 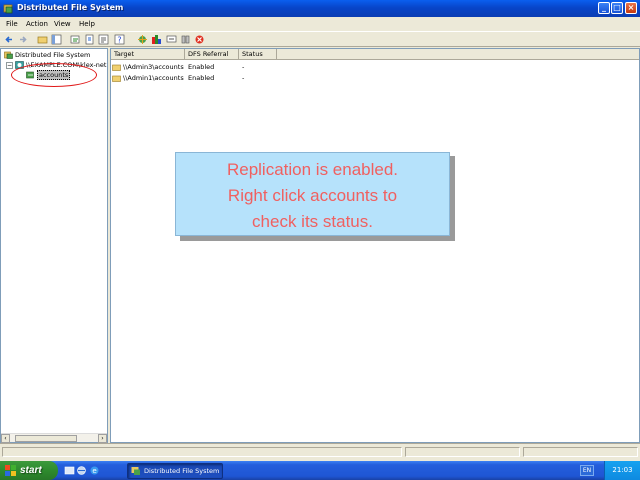 I want to click on toolbar: ?, so click(x=320, y=39).